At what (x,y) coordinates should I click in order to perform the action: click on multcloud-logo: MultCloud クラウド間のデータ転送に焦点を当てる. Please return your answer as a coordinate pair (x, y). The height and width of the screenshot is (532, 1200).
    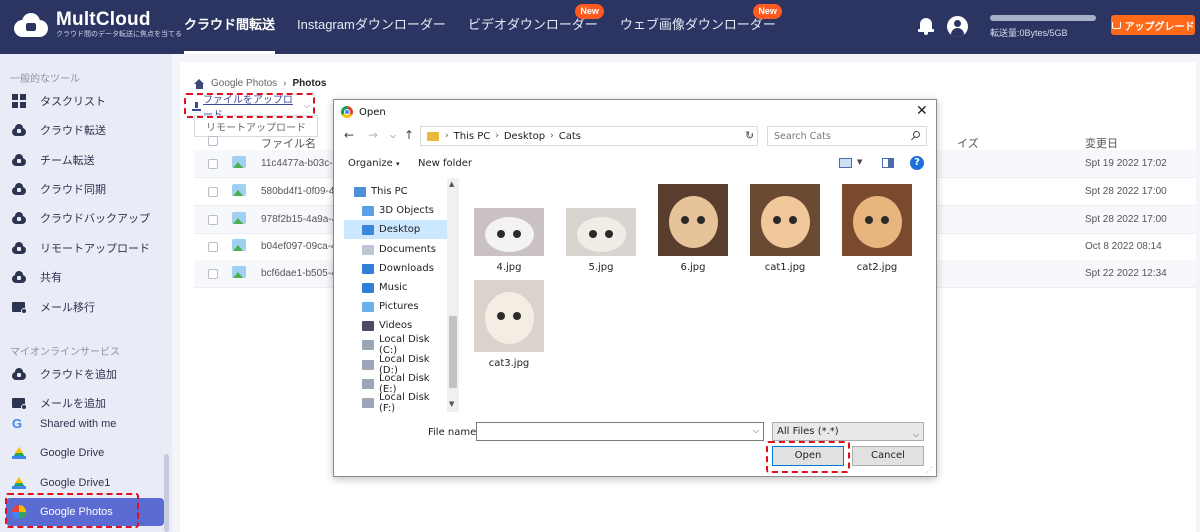
    Looking at the image, I should click on (97, 25).